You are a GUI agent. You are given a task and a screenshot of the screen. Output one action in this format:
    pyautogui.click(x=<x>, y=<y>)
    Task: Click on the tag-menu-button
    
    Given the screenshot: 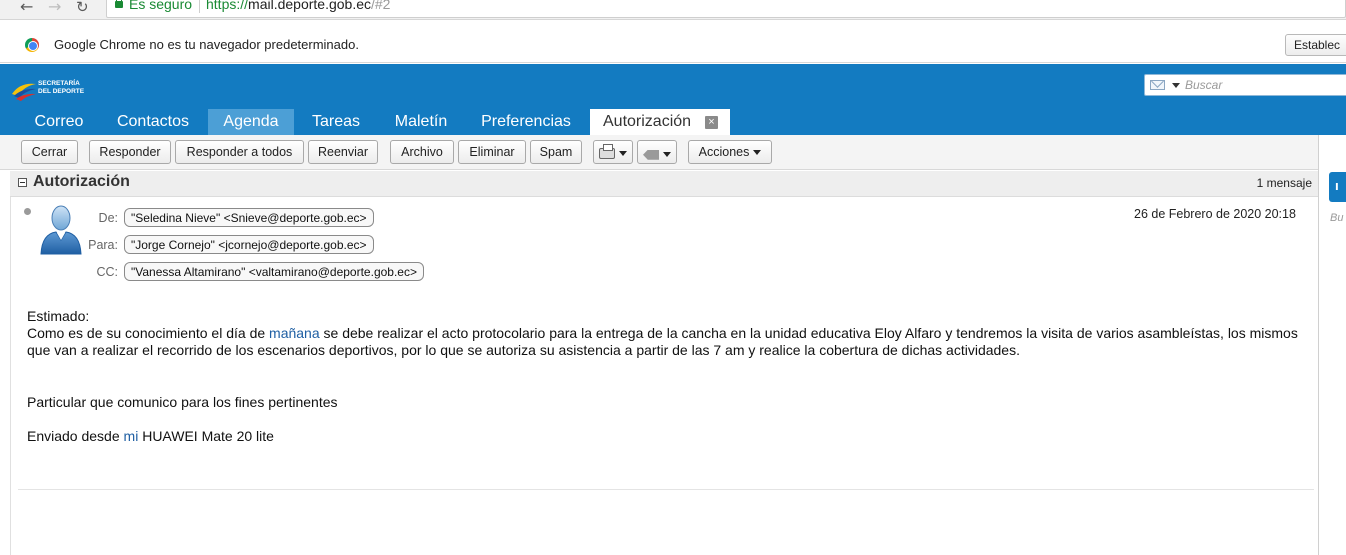 What is the action you would take?
    pyautogui.click(x=657, y=152)
    